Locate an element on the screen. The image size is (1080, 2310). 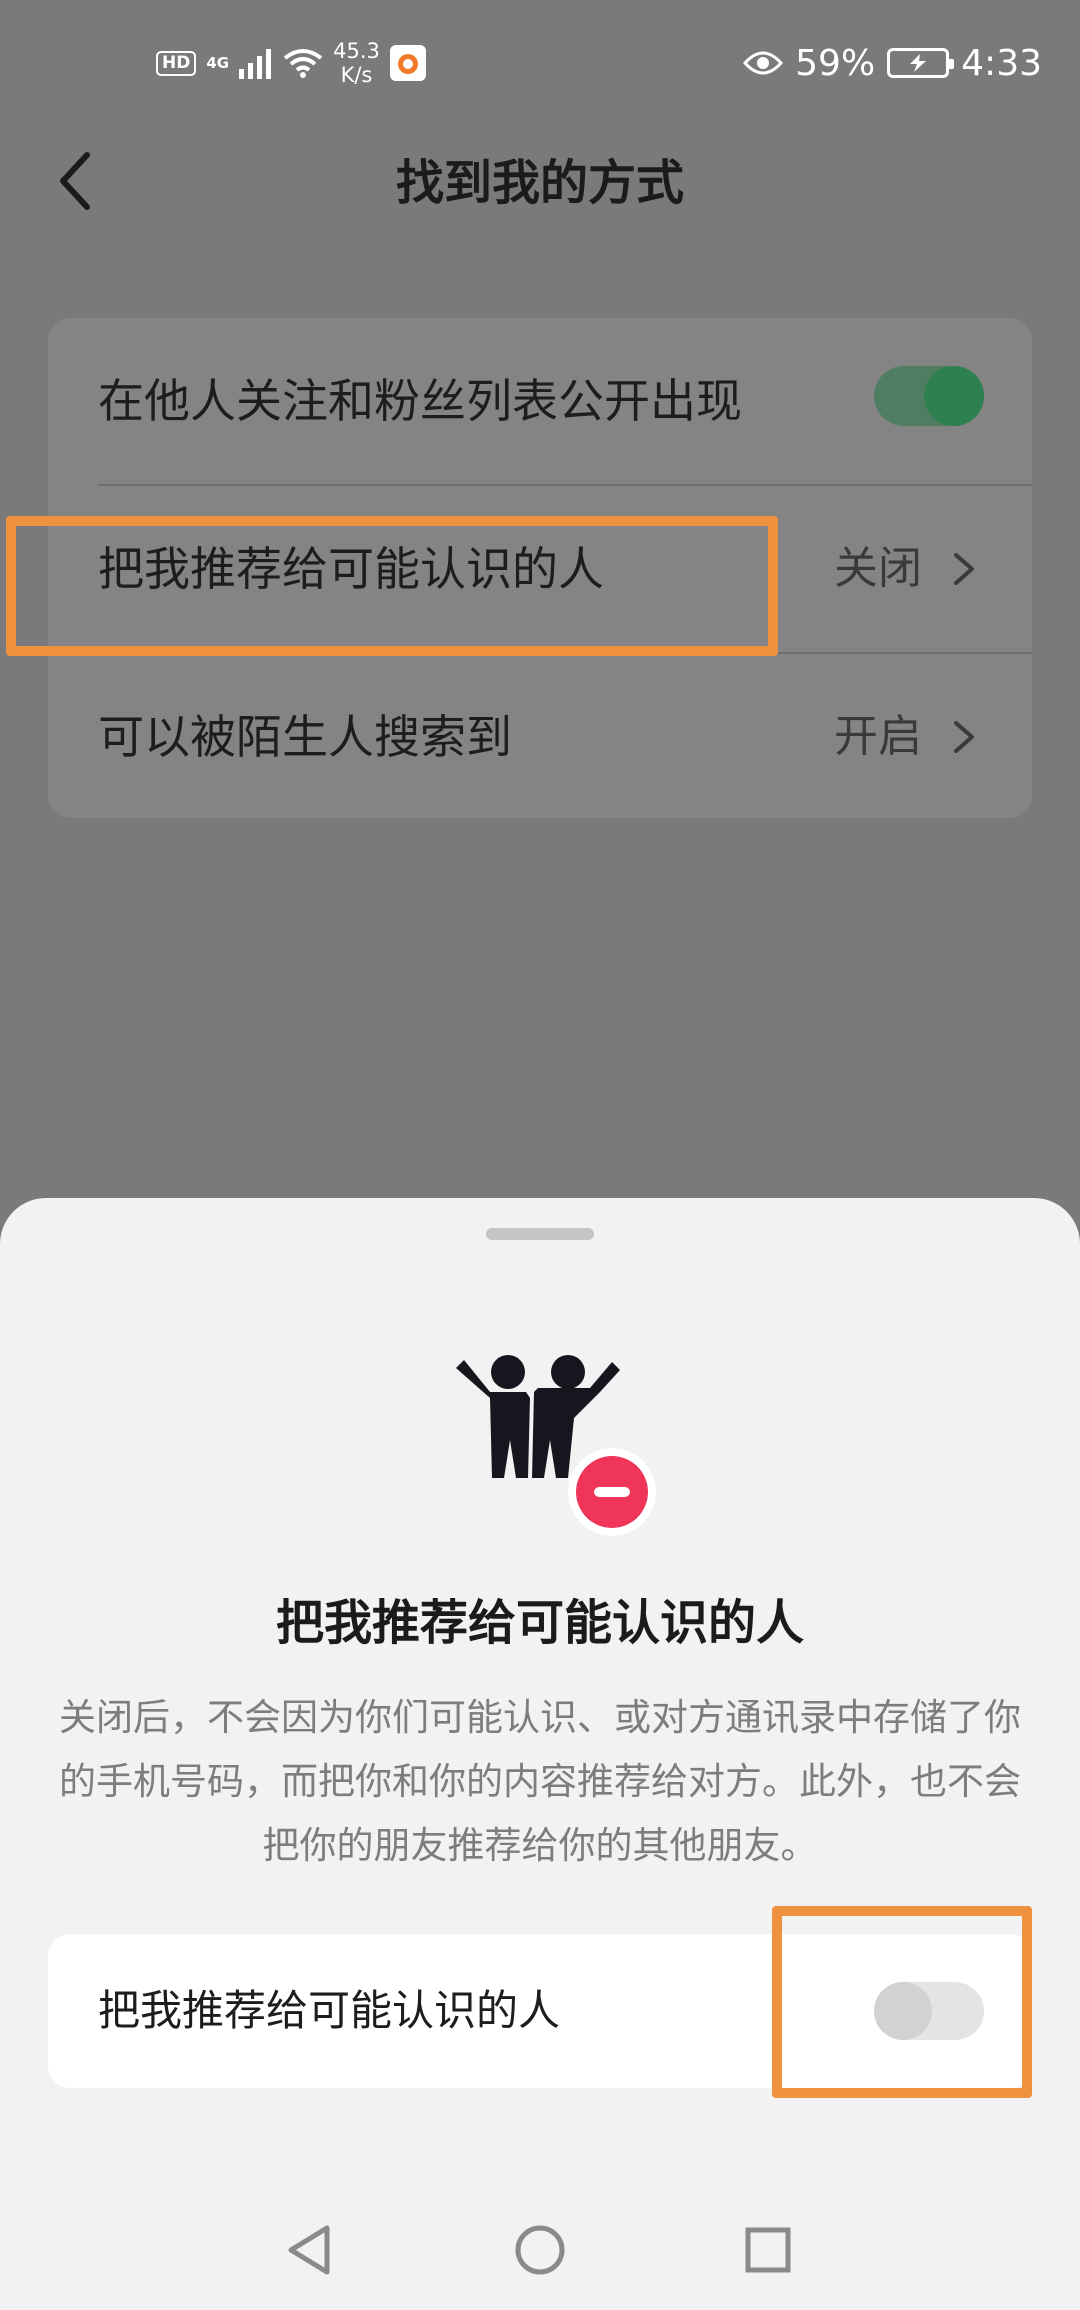
nav-recents-button is located at coordinates (768, 2250).